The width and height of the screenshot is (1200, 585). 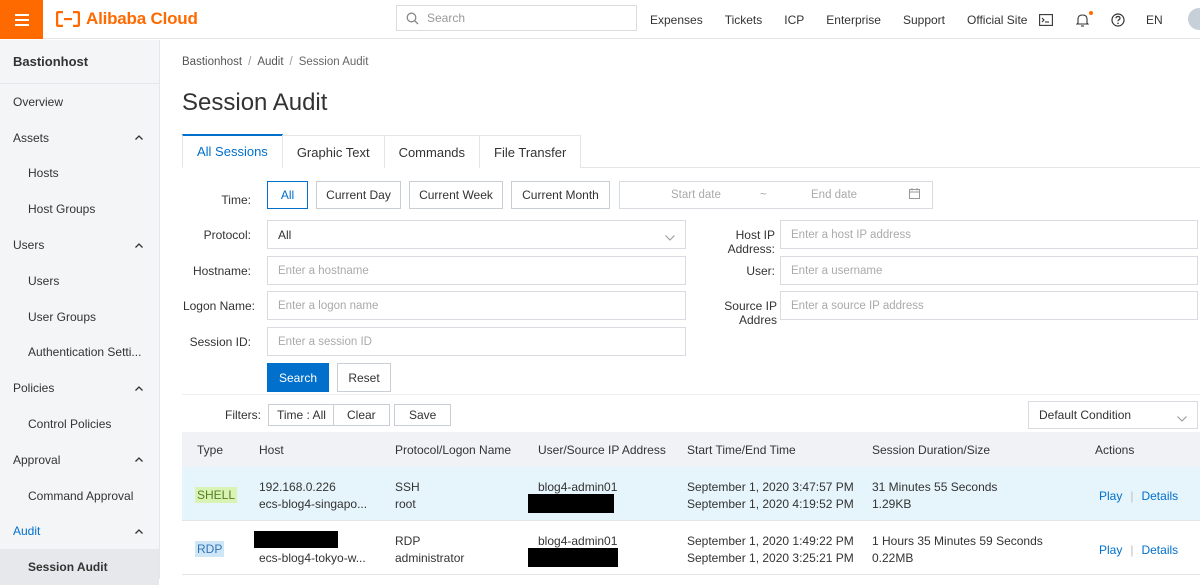 What do you see at coordinates (79, 317) in the screenshot?
I see `sidebar-item-user-groups: User Groups` at bounding box center [79, 317].